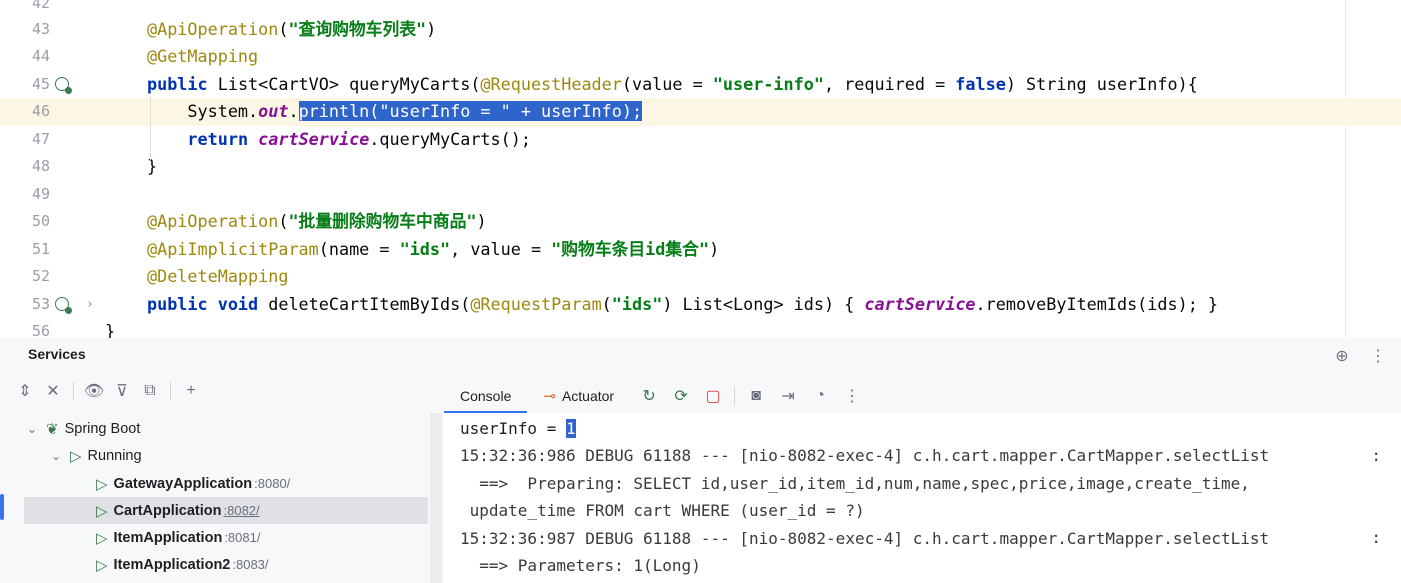 The image size is (1401, 583). What do you see at coordinates (291, 30) in the screenshot?
I see `code-text: @ApiOperation("查询购物车列表")` at bounding box center [291, 30].